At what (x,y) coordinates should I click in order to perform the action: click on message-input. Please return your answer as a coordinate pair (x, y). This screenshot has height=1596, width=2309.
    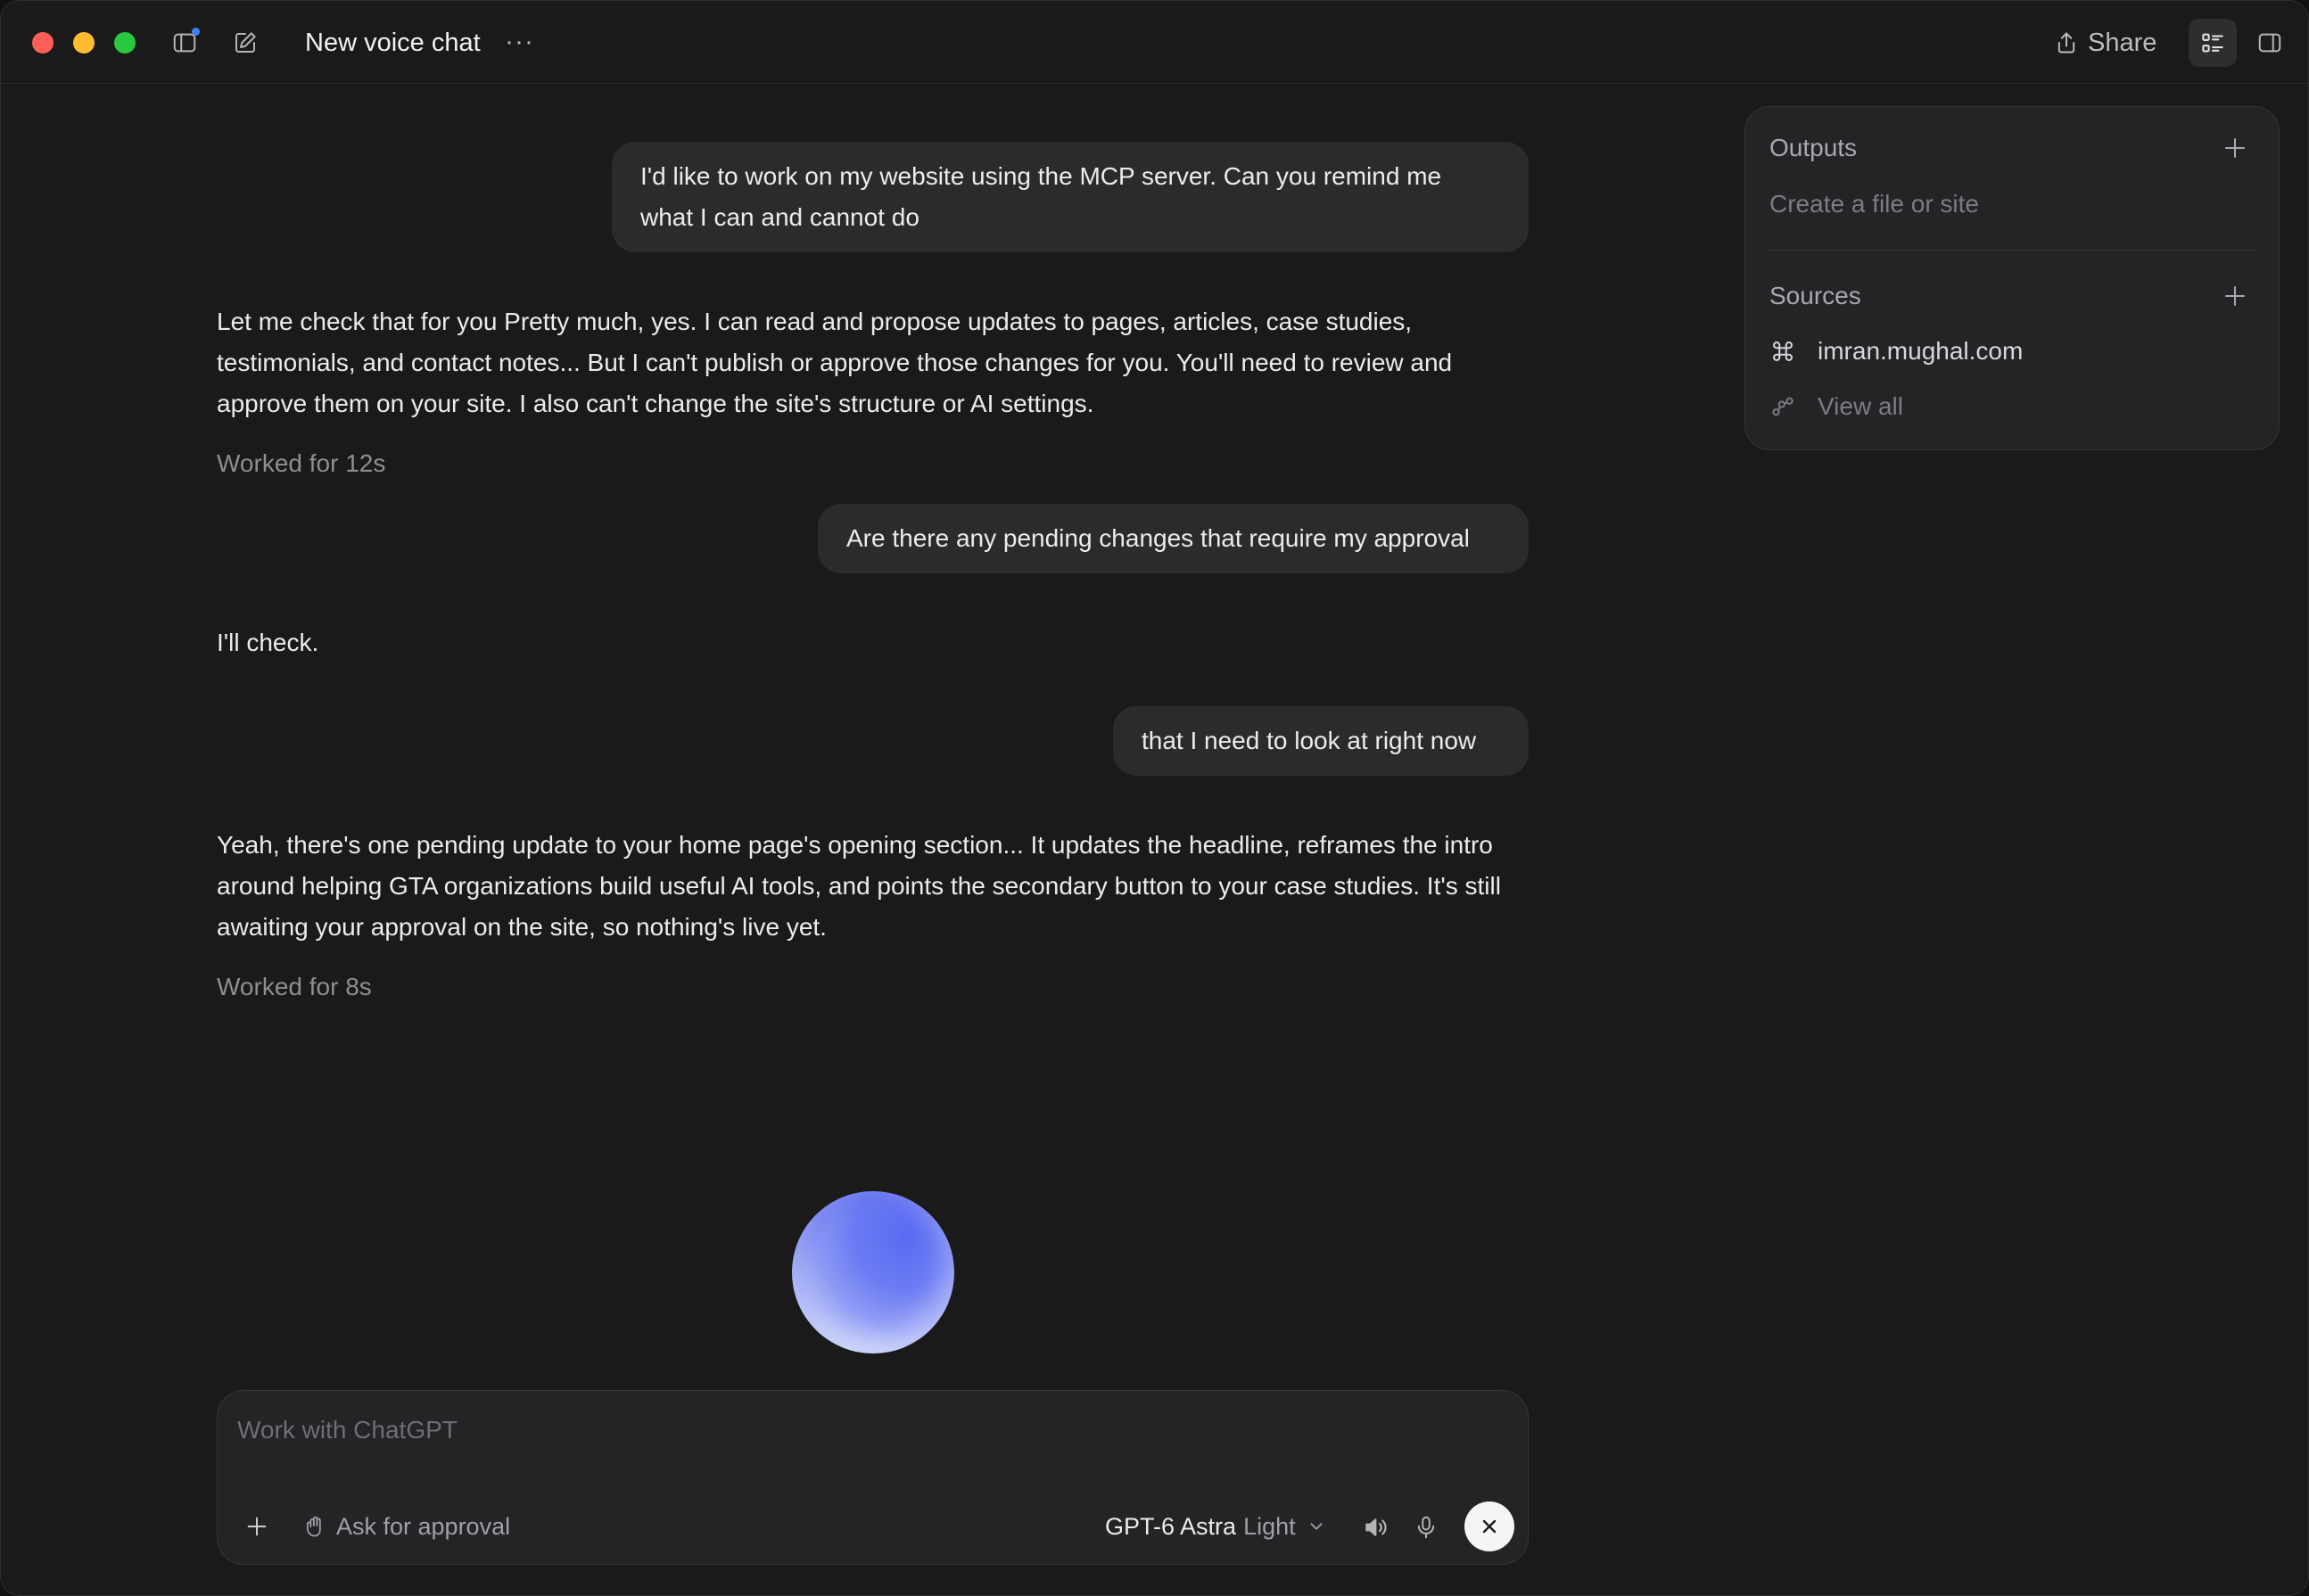
    Looking at the image, I should click on (772, 1430).